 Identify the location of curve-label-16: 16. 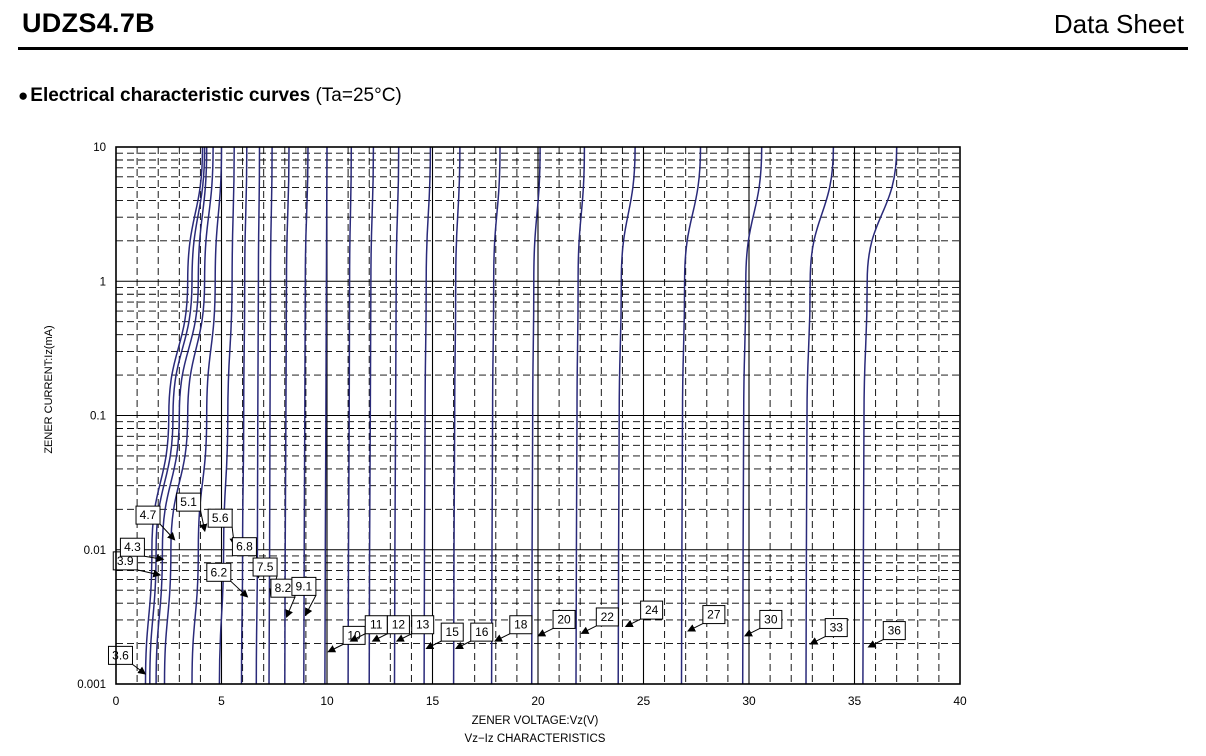
(482, 632).